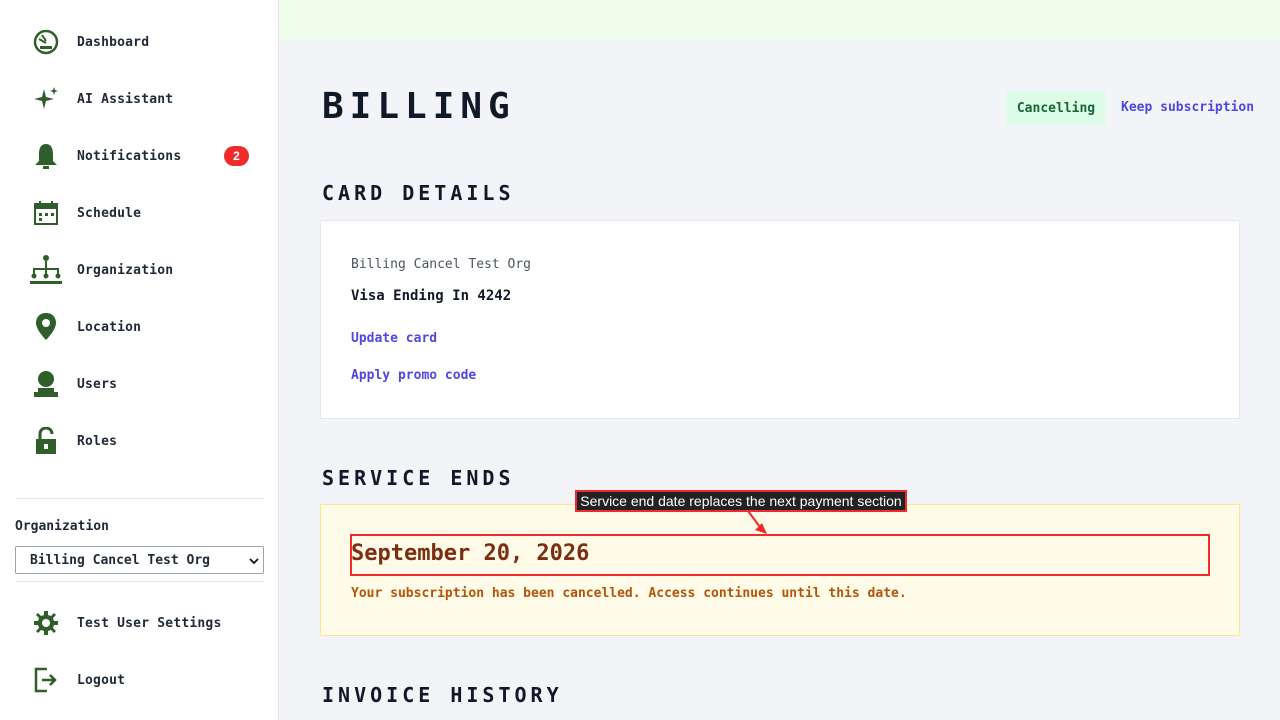 The height and width of the screenshot is (720, 1280). What do you see at coordinates (394, 338) in the screenshot?
I see `update-card-link: Update card` at bounding box center [394, 338].